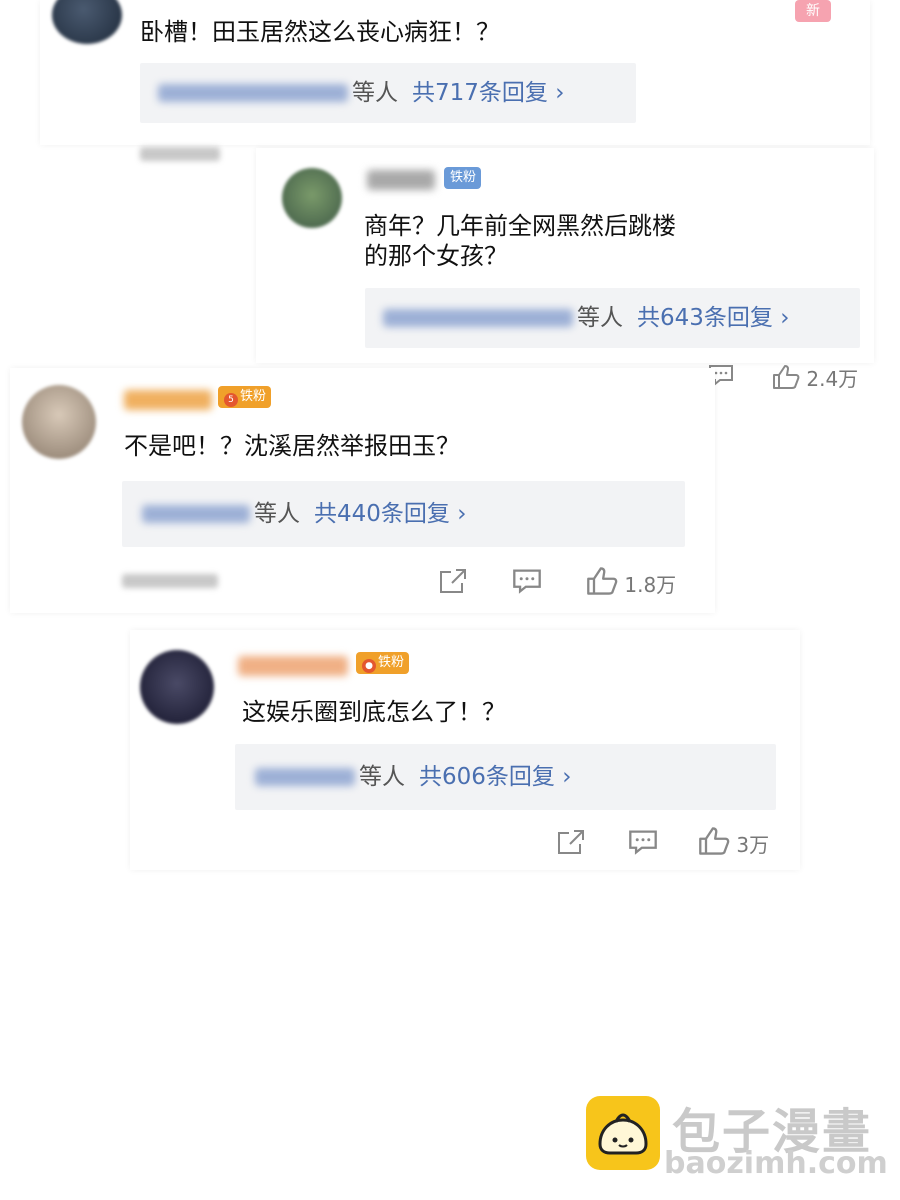 The image size is (900, 1200). What do you see at coordinates (495, 777) in the screenshot?
I see `reply-count-link: 共606条回复 ›` at bounding box center [495, 777].